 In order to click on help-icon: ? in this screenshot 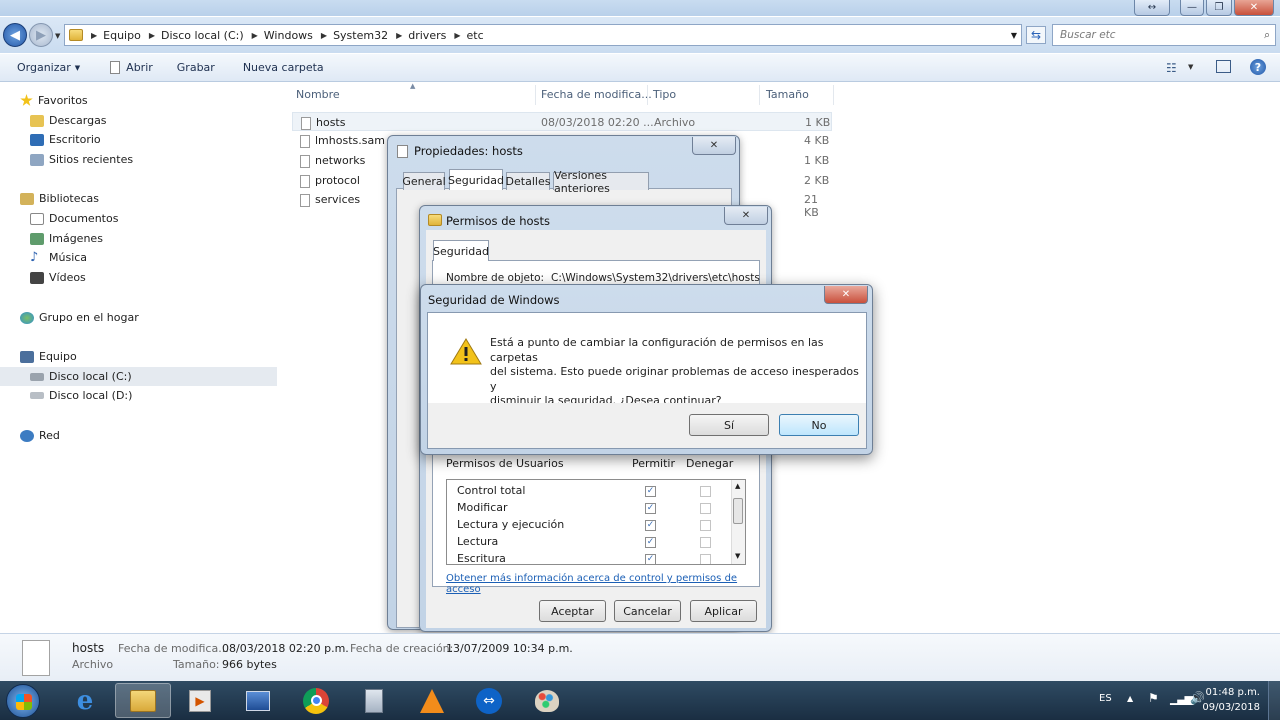, I will do `click(1258, 67)`.